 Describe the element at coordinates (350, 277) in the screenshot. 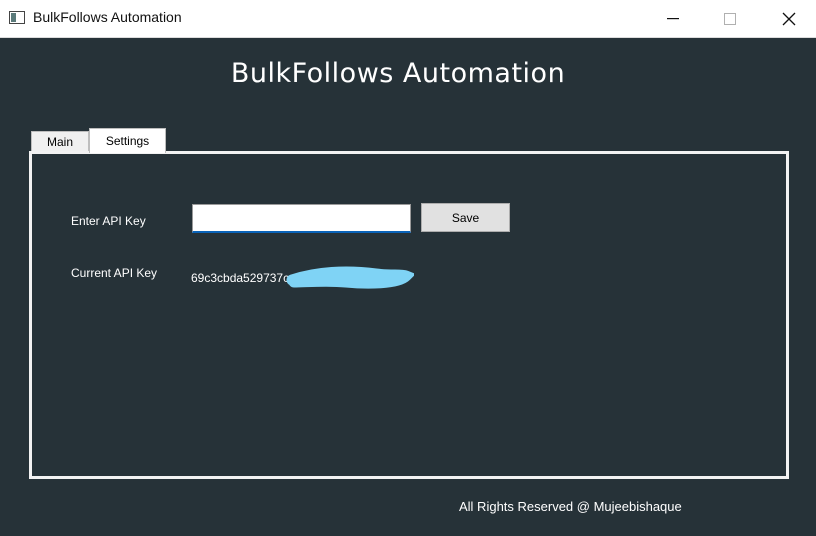

I see `redaction-scribble` at that location.